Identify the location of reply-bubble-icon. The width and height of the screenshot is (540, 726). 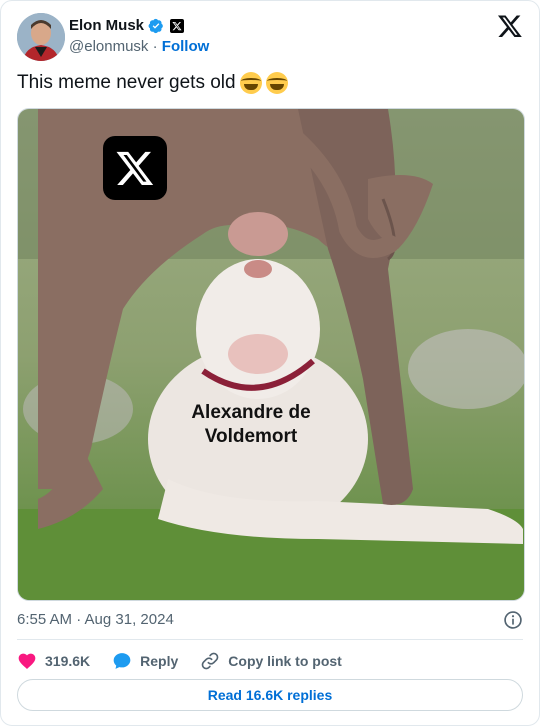
(122, 661).